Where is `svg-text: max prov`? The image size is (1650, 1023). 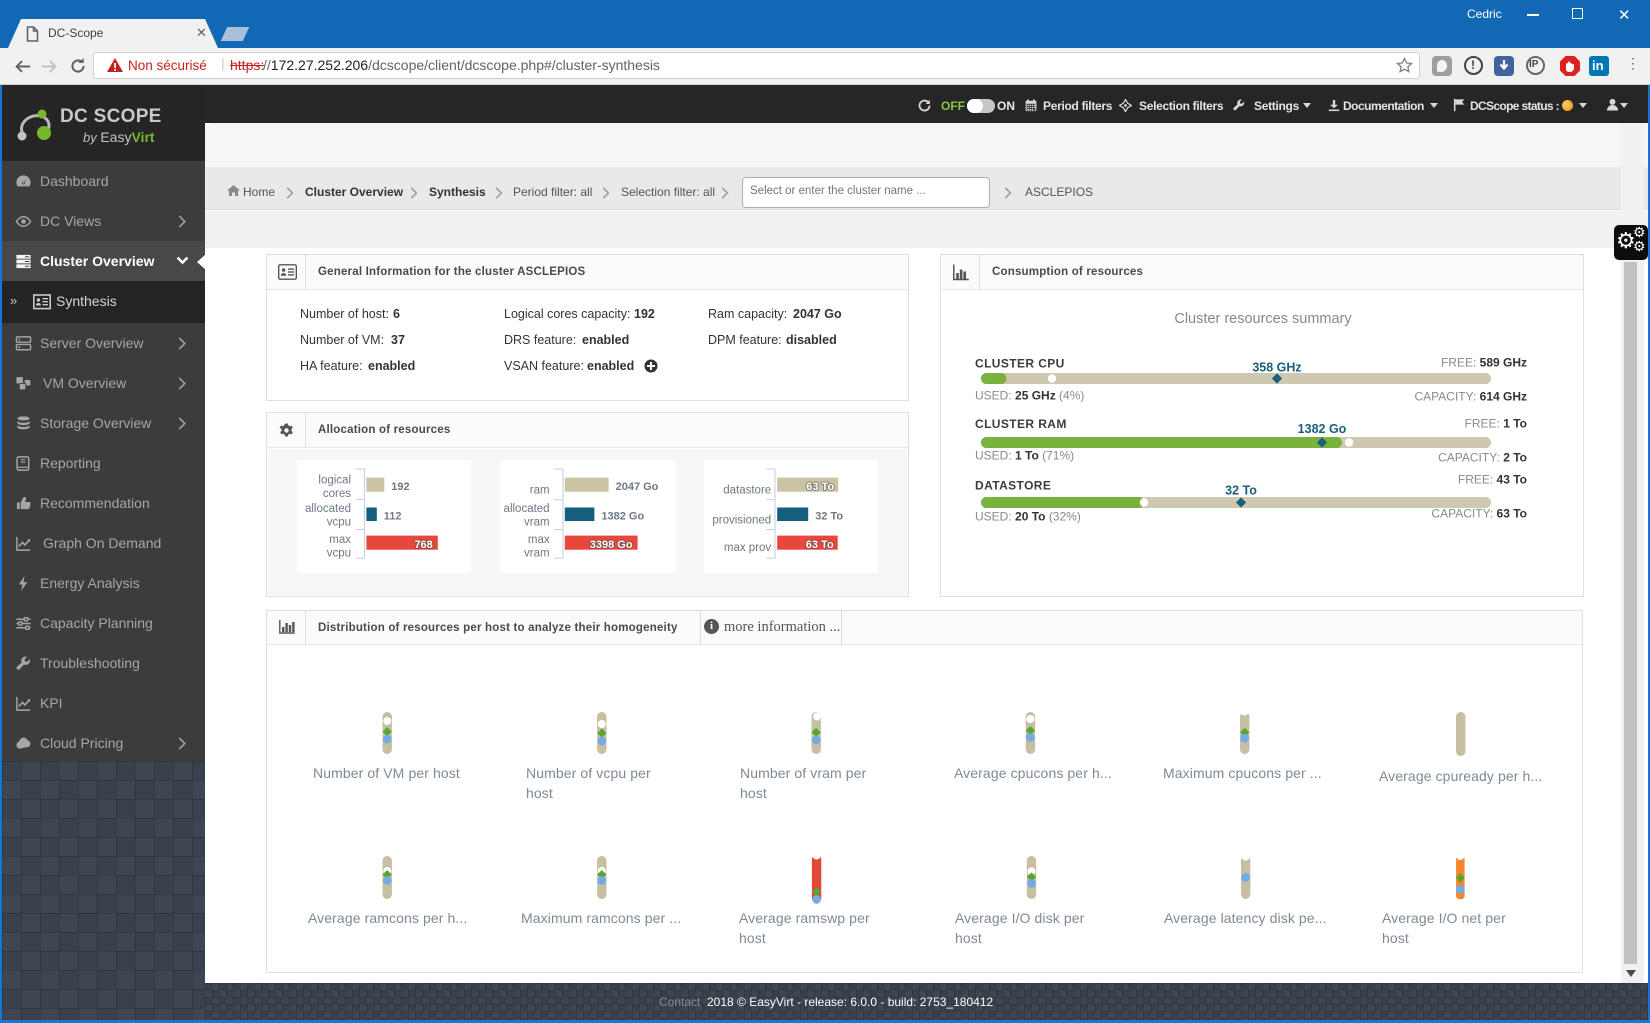
svg-text: max prov is located at coordinates (748, 548).